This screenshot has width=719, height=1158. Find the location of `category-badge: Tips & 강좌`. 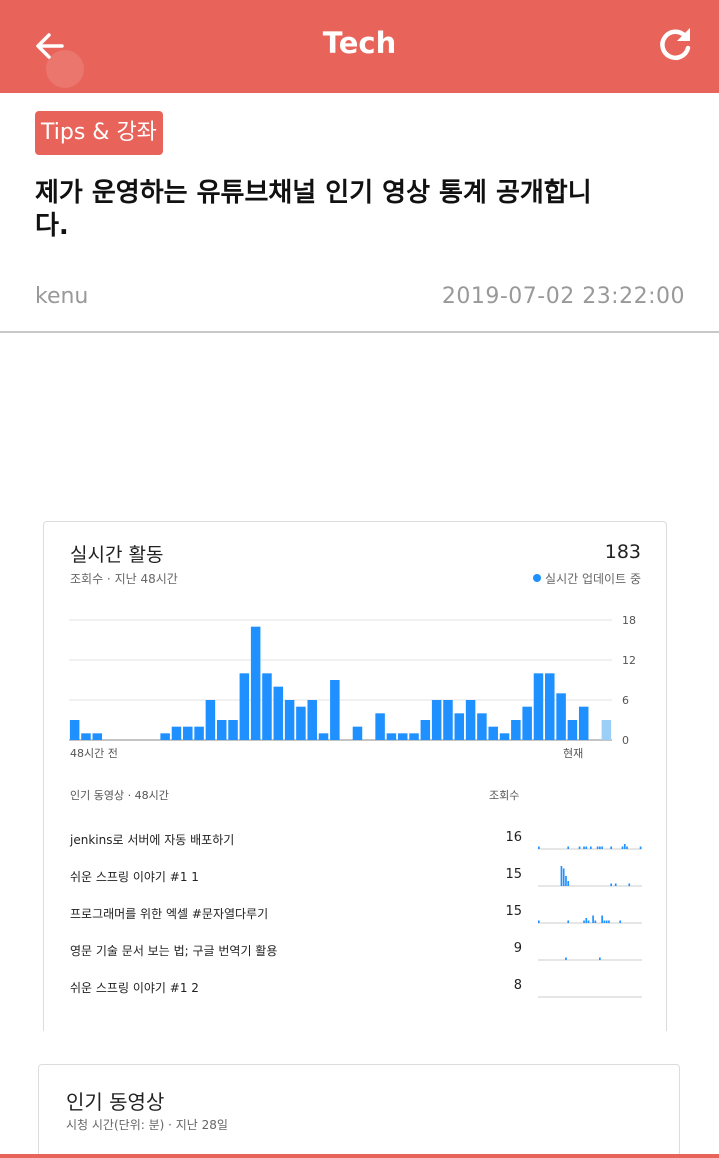

category-badge: Tips & 강좌 is located at coordinates (99, 133).